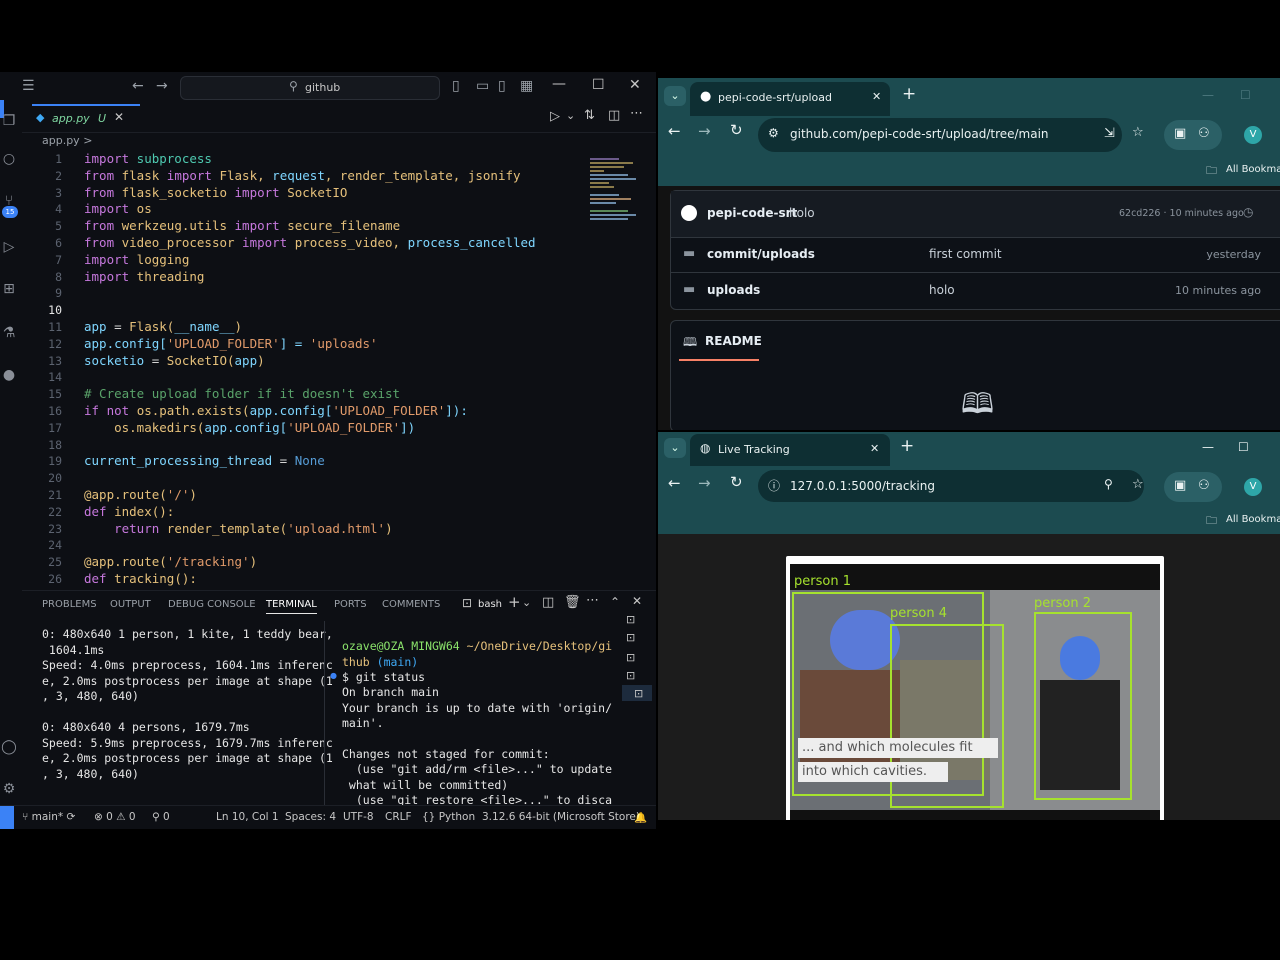 Image resolution: width=1280 pixels, height=960 pixels. What do you see at coordinates (350, 604) in the screenshot?
I see `panel-tab-ports: PORTS` at bounding box center [350, 604].